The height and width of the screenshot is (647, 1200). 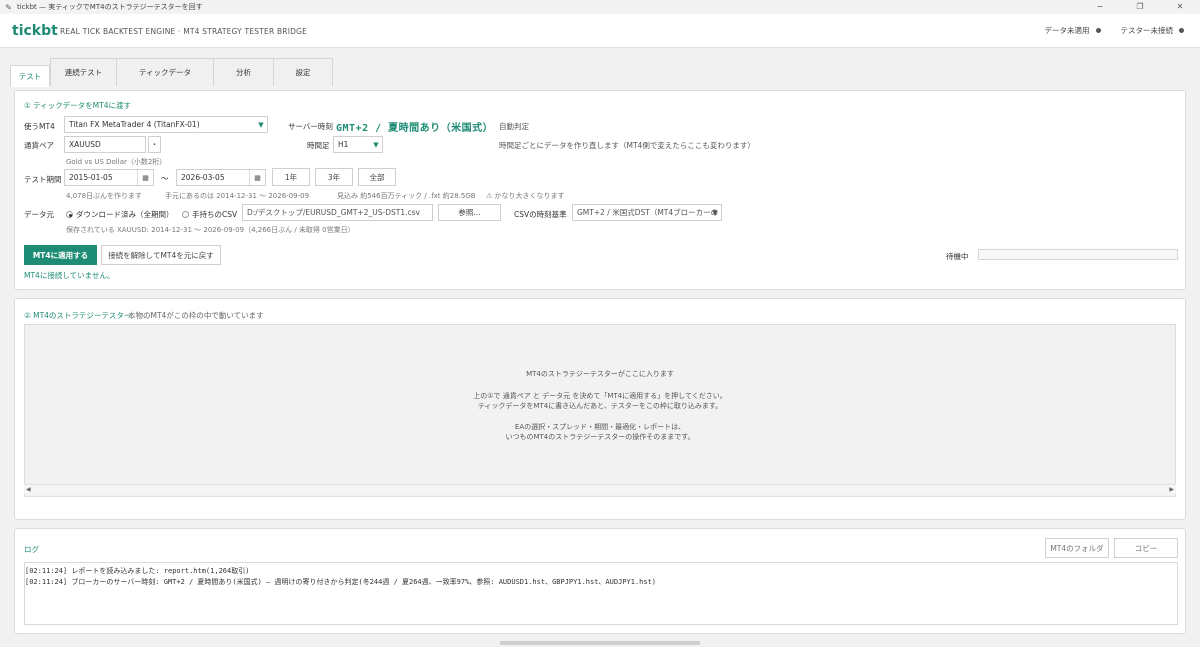 I want to click on mt4-select-value: Titan FX MetaTrader 4 (TitanFX-01), so click(x=134, y=124).